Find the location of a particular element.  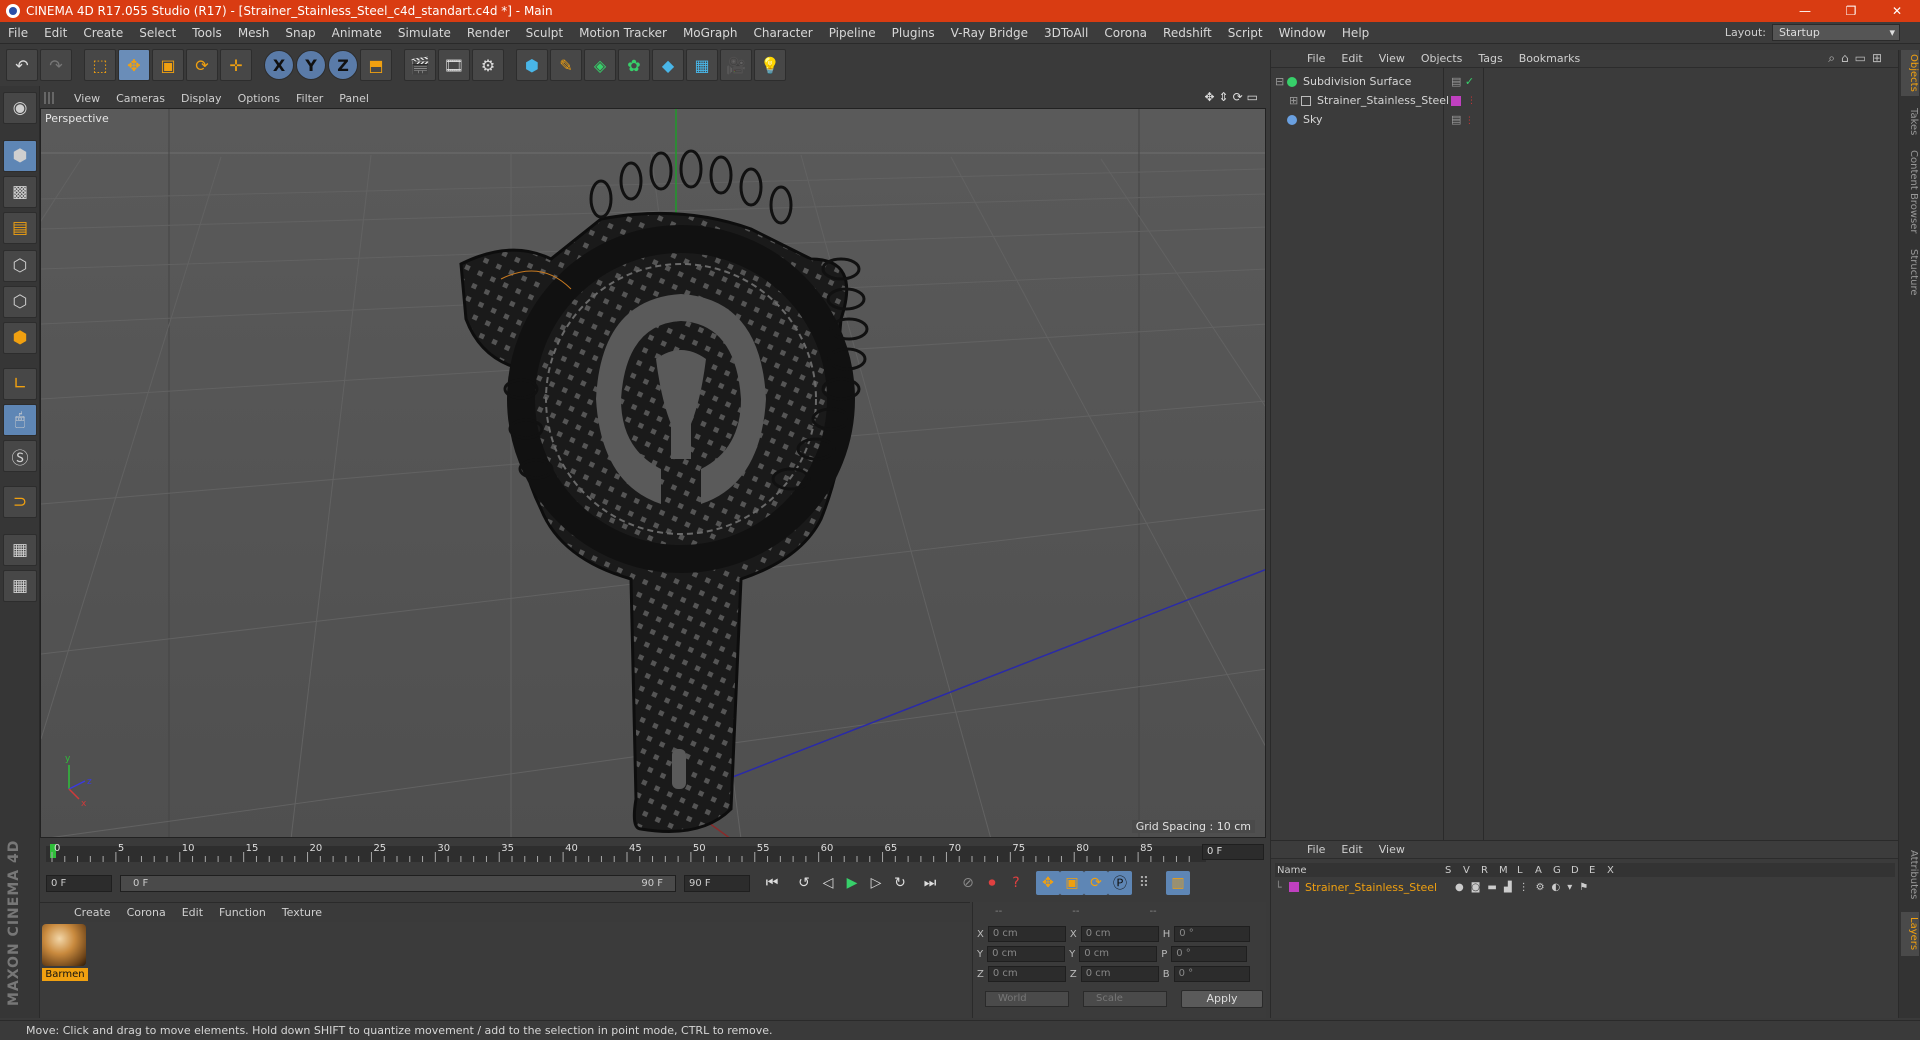

menu-vray-bridge: V-Ray Bridge is located at coordinates (989, 33).